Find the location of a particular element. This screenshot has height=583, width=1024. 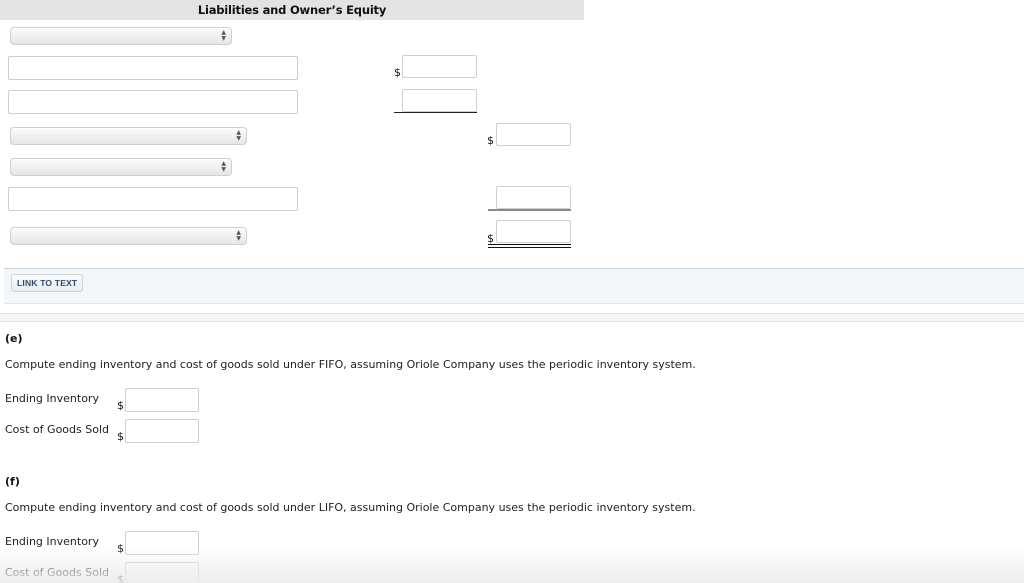

part-f-cogs-label: Cost of Goods Sold is located at coordinates (57, 572).